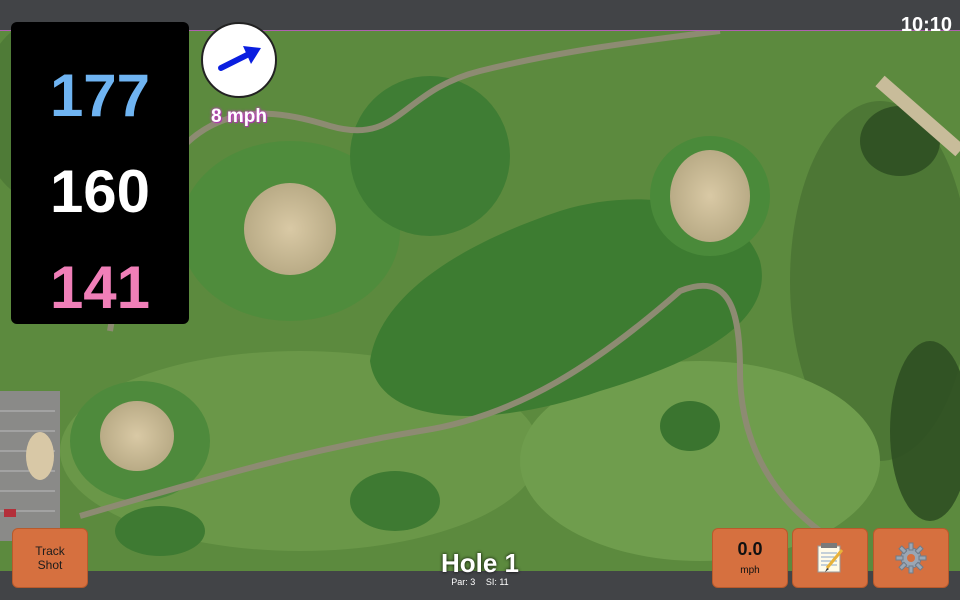  What do you see at coordinates (750, 570) in the screenshot?
I see `speed-unit: mph` at bounding box center [750, 570].